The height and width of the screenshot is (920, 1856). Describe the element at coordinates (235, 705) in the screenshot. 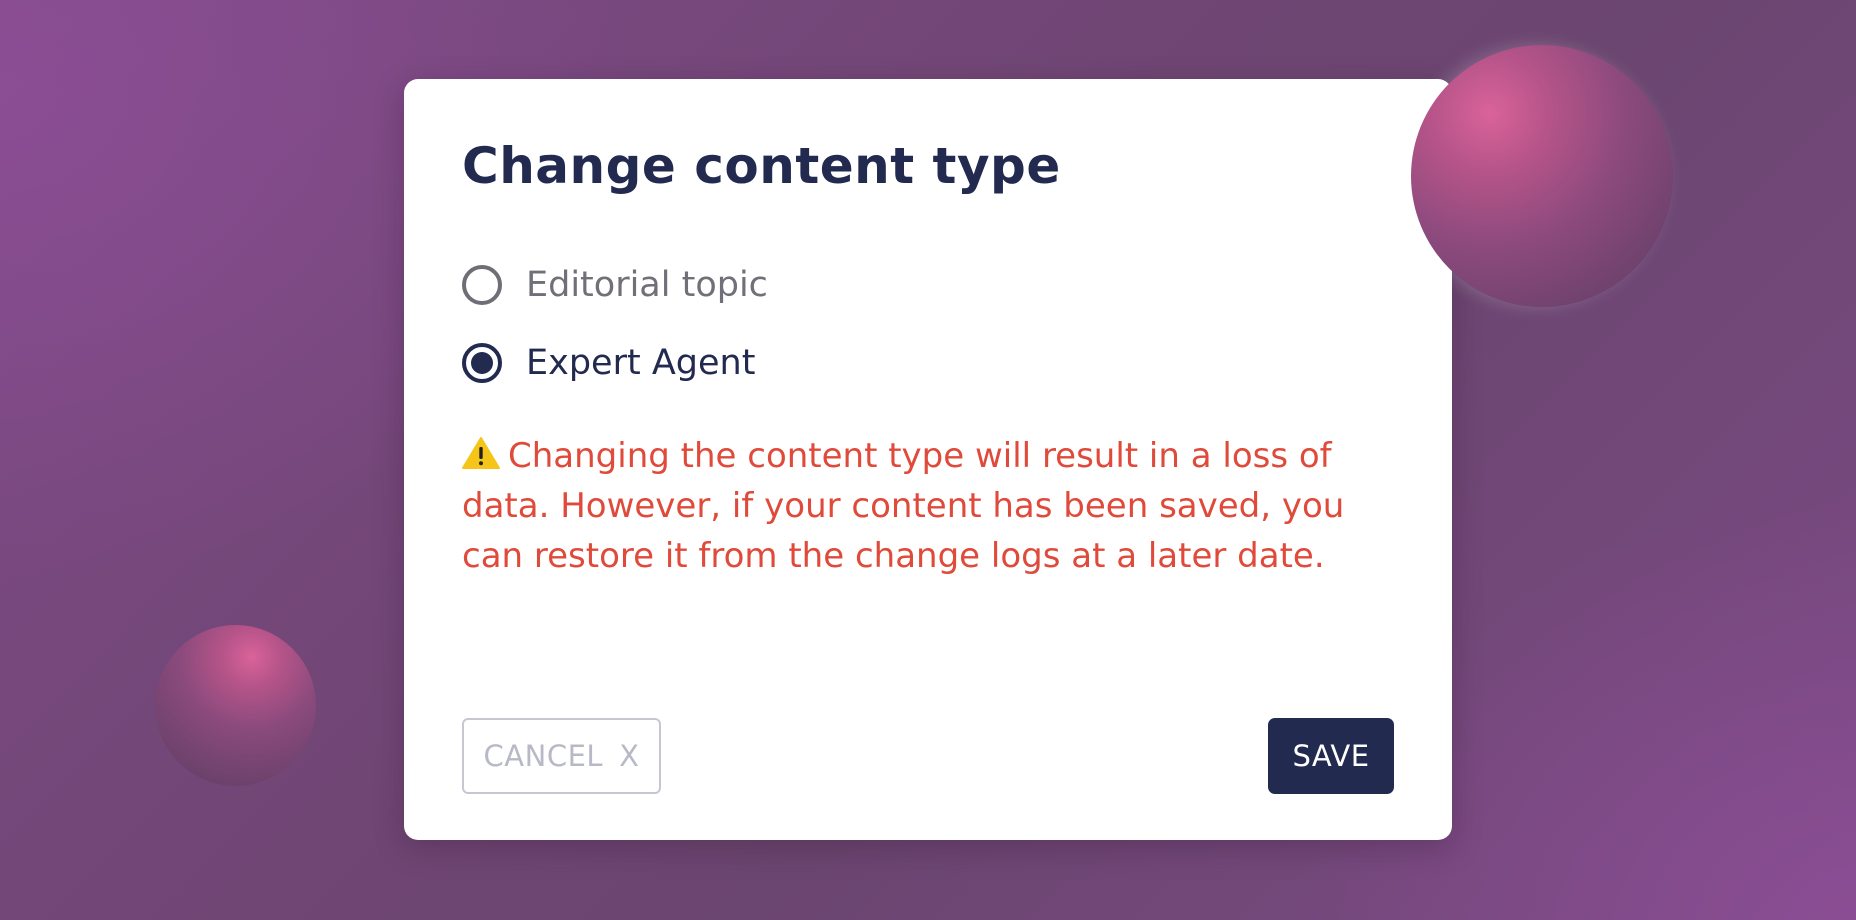

I see `decorative-sphere-small` at that location.